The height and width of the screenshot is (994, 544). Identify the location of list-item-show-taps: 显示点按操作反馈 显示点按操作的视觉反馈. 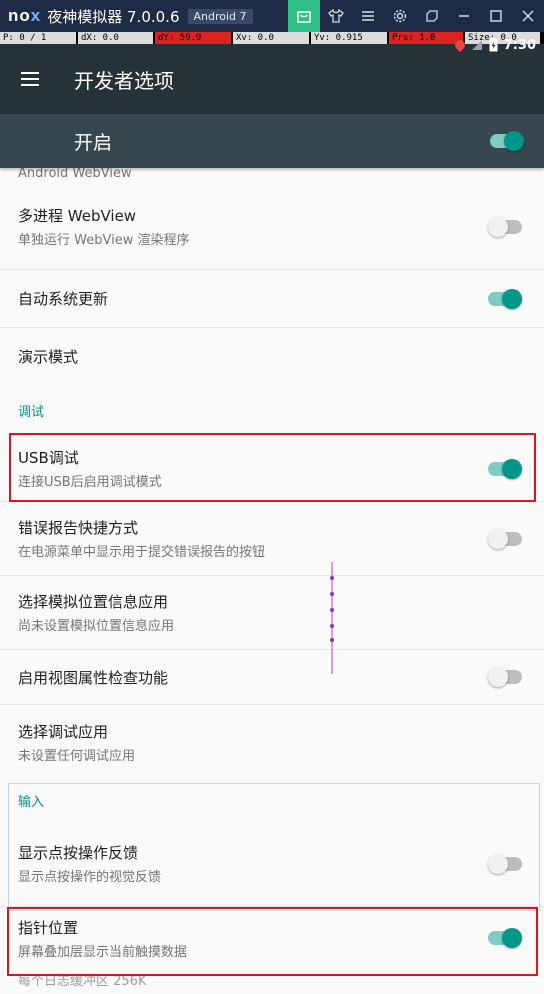
(272, 864).